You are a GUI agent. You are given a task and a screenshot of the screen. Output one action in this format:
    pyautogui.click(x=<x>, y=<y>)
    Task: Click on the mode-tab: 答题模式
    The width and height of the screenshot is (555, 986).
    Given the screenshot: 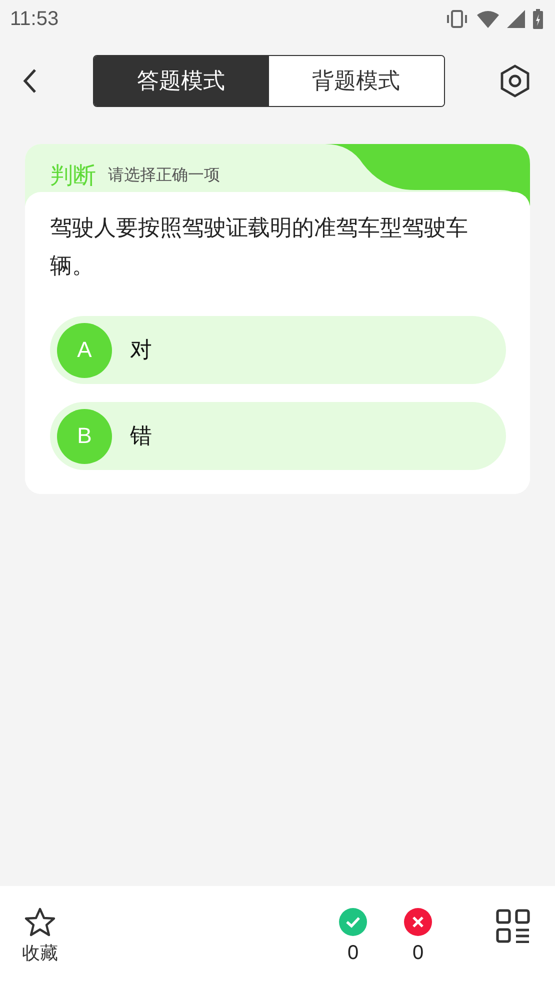 What is the action you would take?
    pyautogui.click(x=181, y=81)
    